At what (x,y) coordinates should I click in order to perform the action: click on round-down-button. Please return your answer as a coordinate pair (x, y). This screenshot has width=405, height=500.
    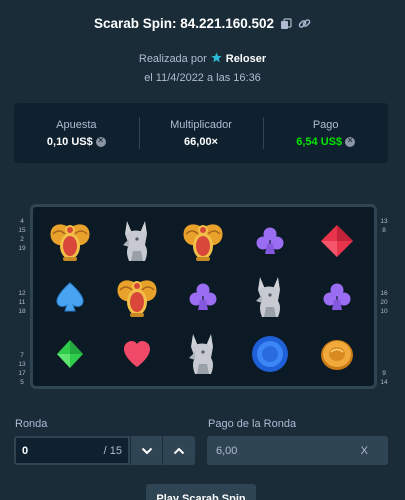
    Looking at the image, I should click on (146, 450).